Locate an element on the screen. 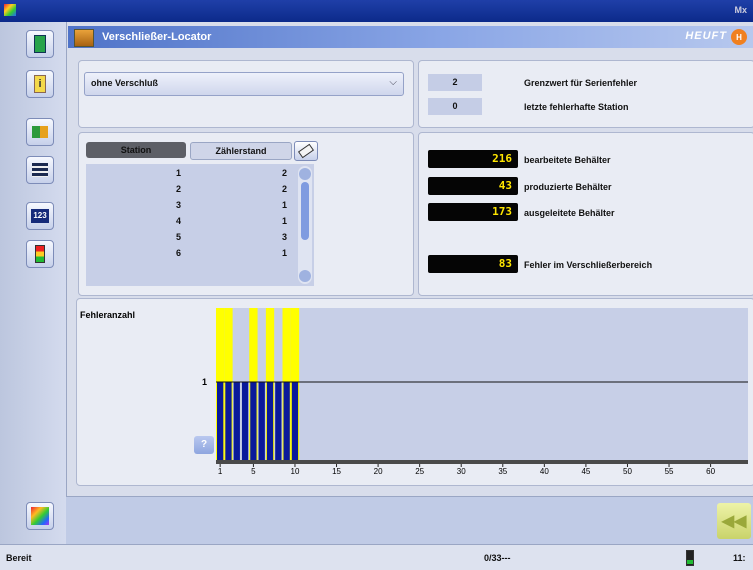 The width and height of the screenshot is (753, 570). table-row: 53 is located at coordinates (193, 238).